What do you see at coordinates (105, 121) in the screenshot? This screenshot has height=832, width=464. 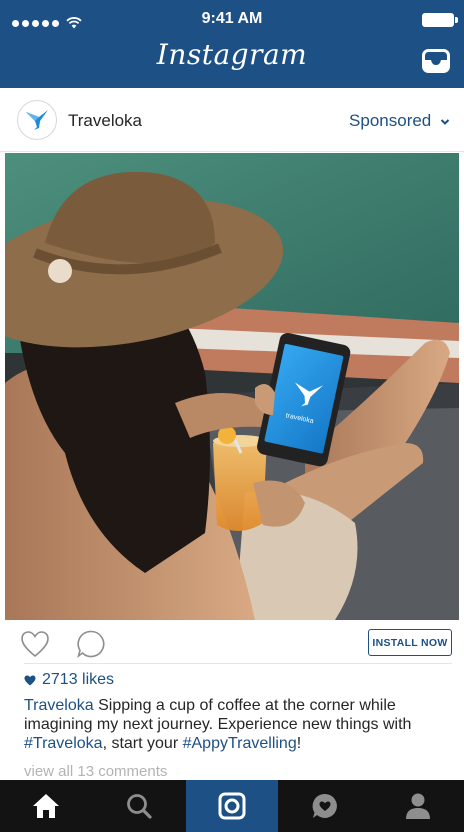 I see `account-name: Traveloka` at bounding box center [105, 121].